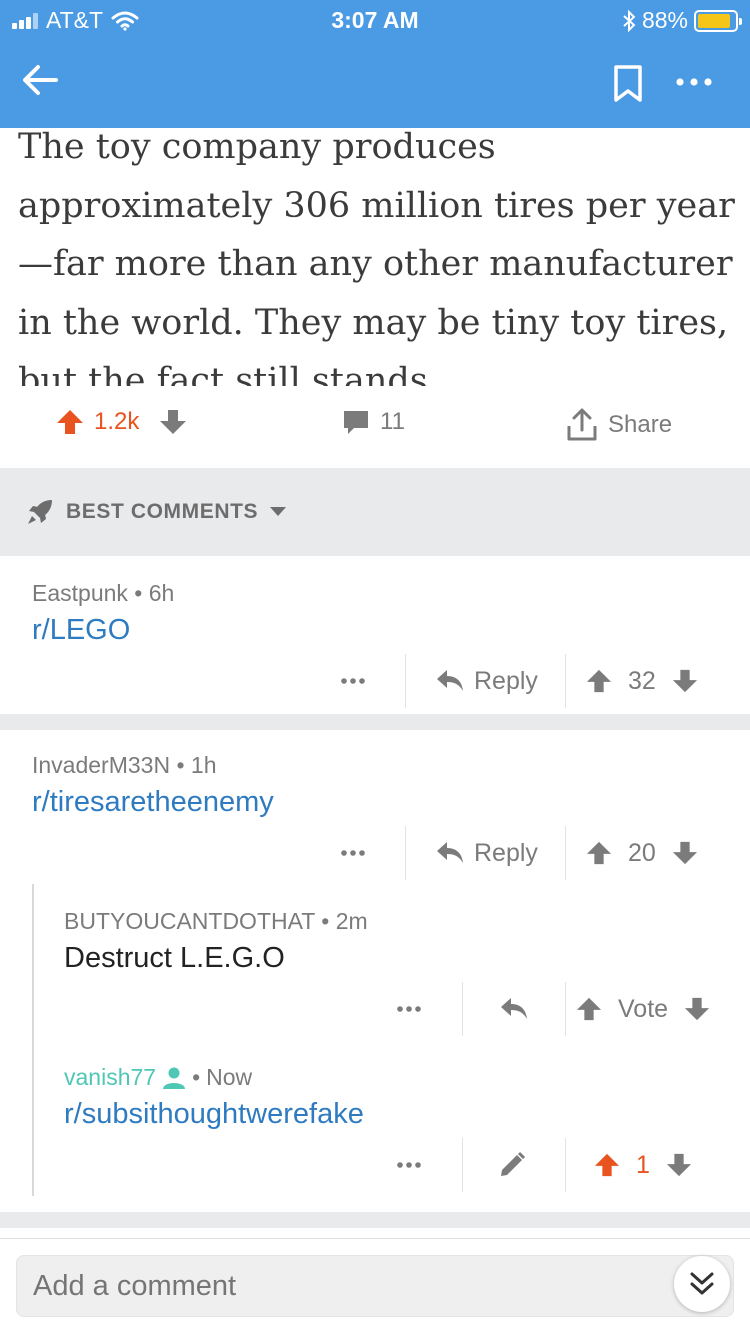  What do you see at coordinates (375, 512) in the screenshot?
I see `comment-sort-bar: BEST COMMENTS` at bounding box center [375, 512].